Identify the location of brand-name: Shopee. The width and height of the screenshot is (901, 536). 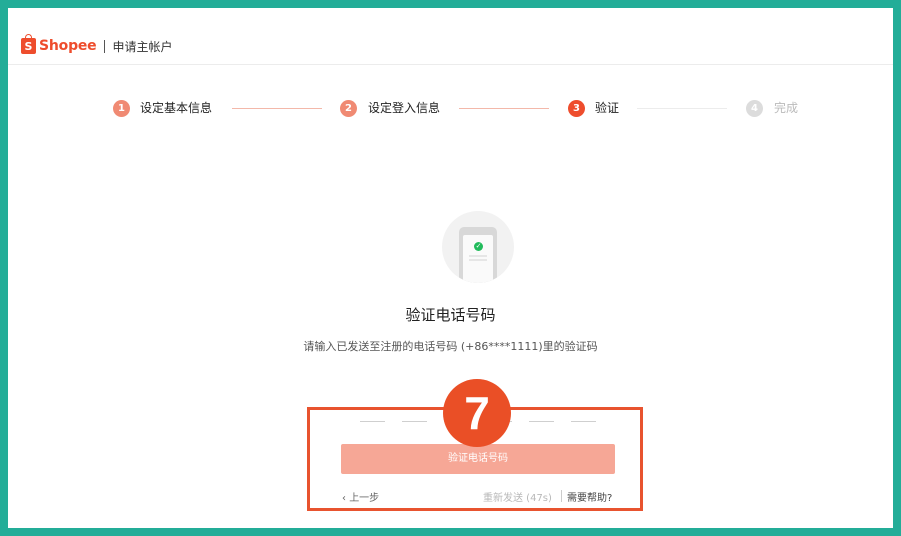
(68, 46).